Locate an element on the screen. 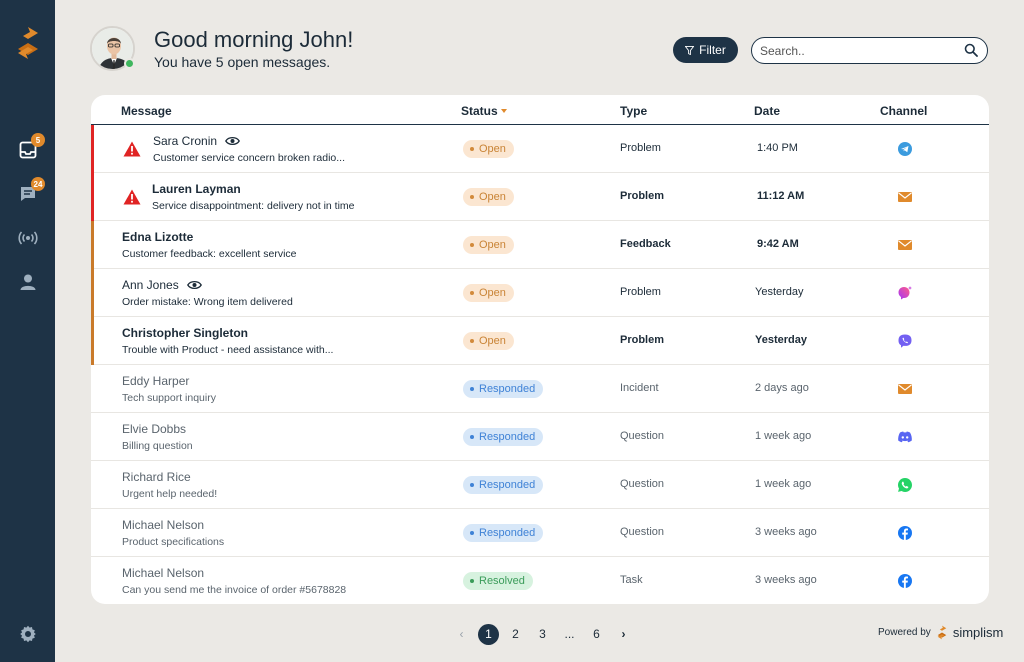 The image size is (1024, 662). message-date: 11:12 AM is located at coordinates (781, 196).